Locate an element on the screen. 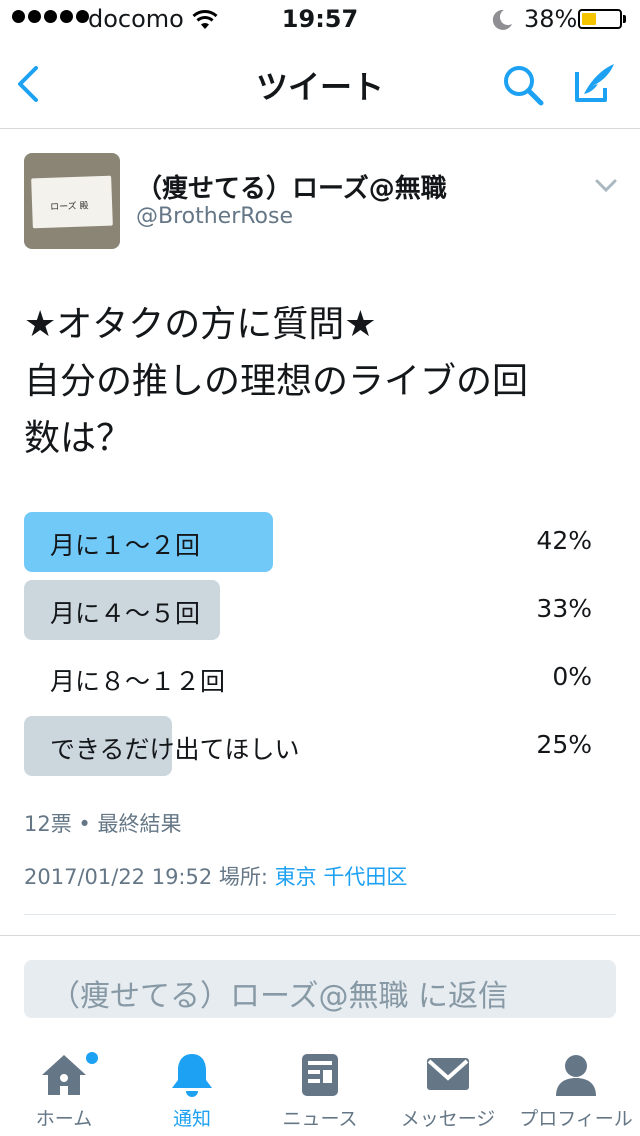 Image resolution: width=640 pixels, height=1136 pixels. person-icon is located at coordinates (576, 1075).